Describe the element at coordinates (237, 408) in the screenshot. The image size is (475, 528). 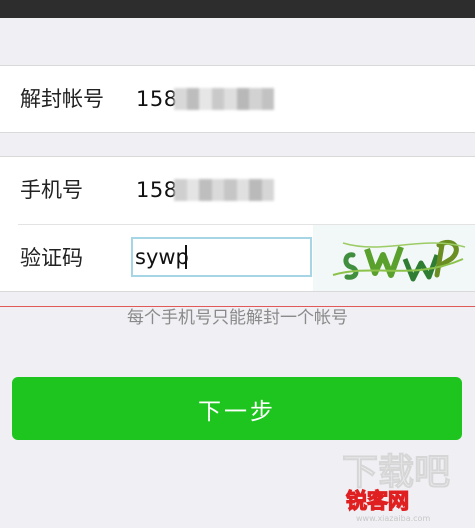
I see `next-step-button: 下一步` at that location.